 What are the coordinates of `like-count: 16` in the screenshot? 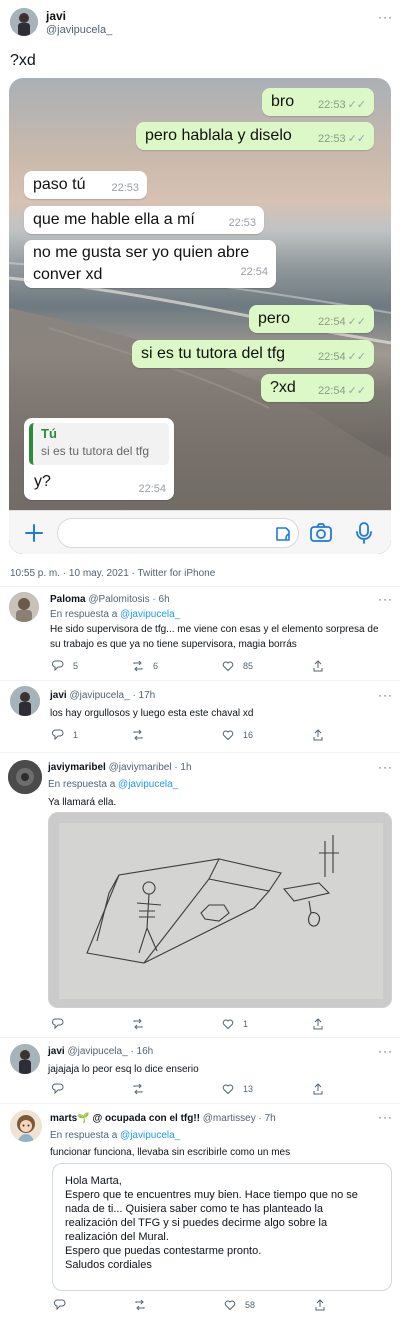 It's located at (248, 735).